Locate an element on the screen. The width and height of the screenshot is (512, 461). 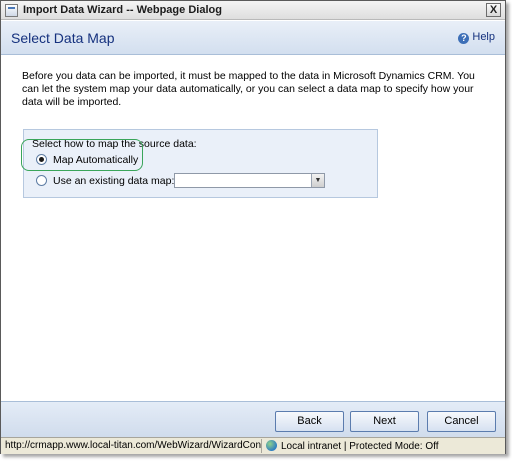
existing-map-option: Use an existing data map: is located at coordinates (105, 181).